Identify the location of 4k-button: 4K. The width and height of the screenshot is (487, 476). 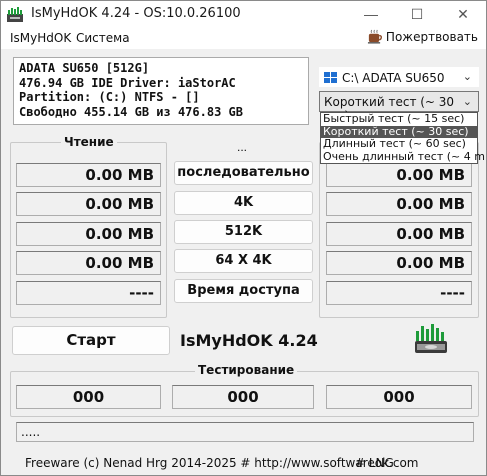
(243, 203).